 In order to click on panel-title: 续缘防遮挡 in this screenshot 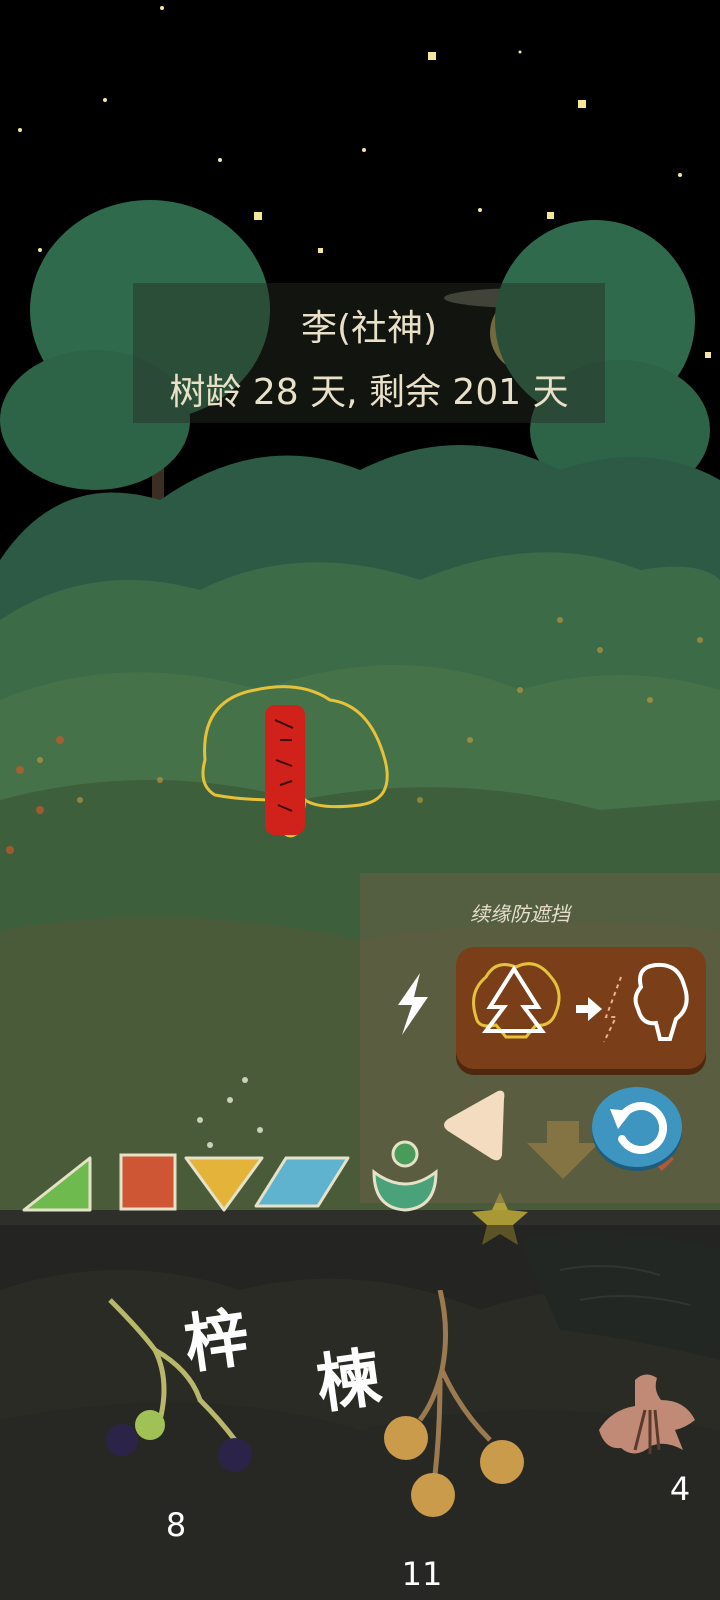, I will do `click(520, 914)`.